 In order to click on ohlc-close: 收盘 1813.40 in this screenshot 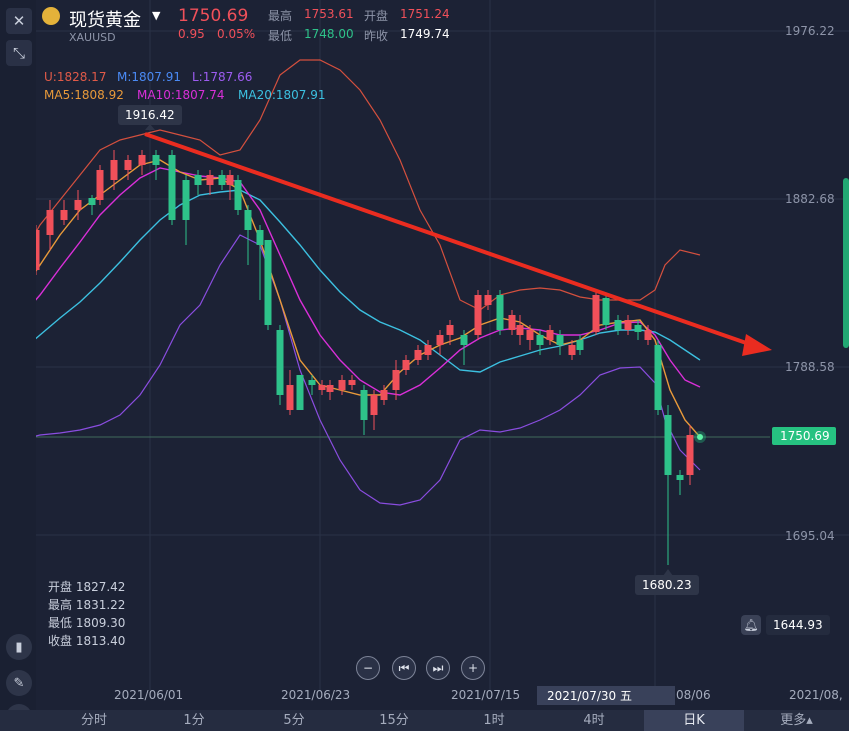, I will do `click(87, 641)`.